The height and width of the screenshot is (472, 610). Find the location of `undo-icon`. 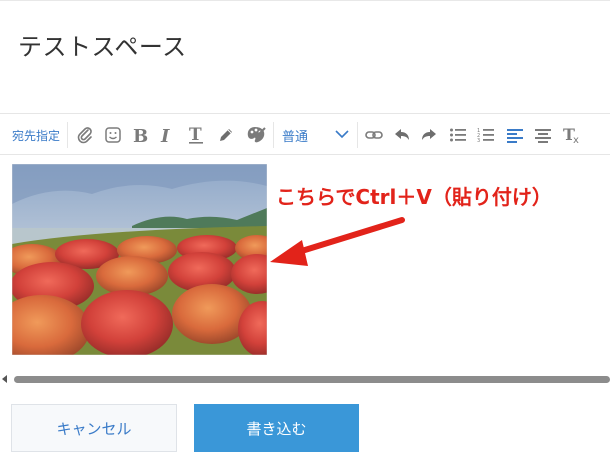

undo-icon is located at coordinates (402, 135).